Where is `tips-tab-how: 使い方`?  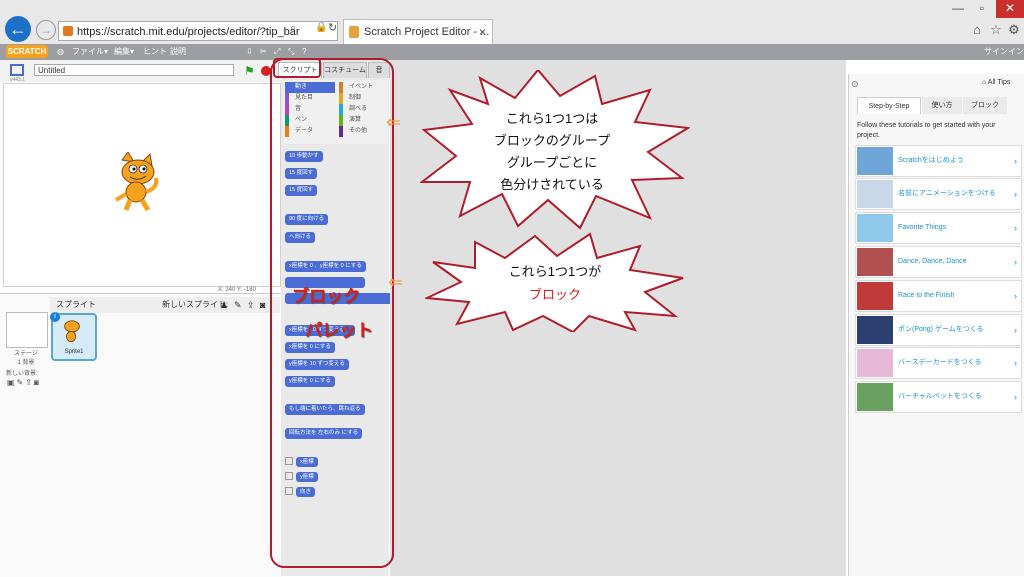
tips-tab-how: 使い方 is located at coordinates (942, 105).